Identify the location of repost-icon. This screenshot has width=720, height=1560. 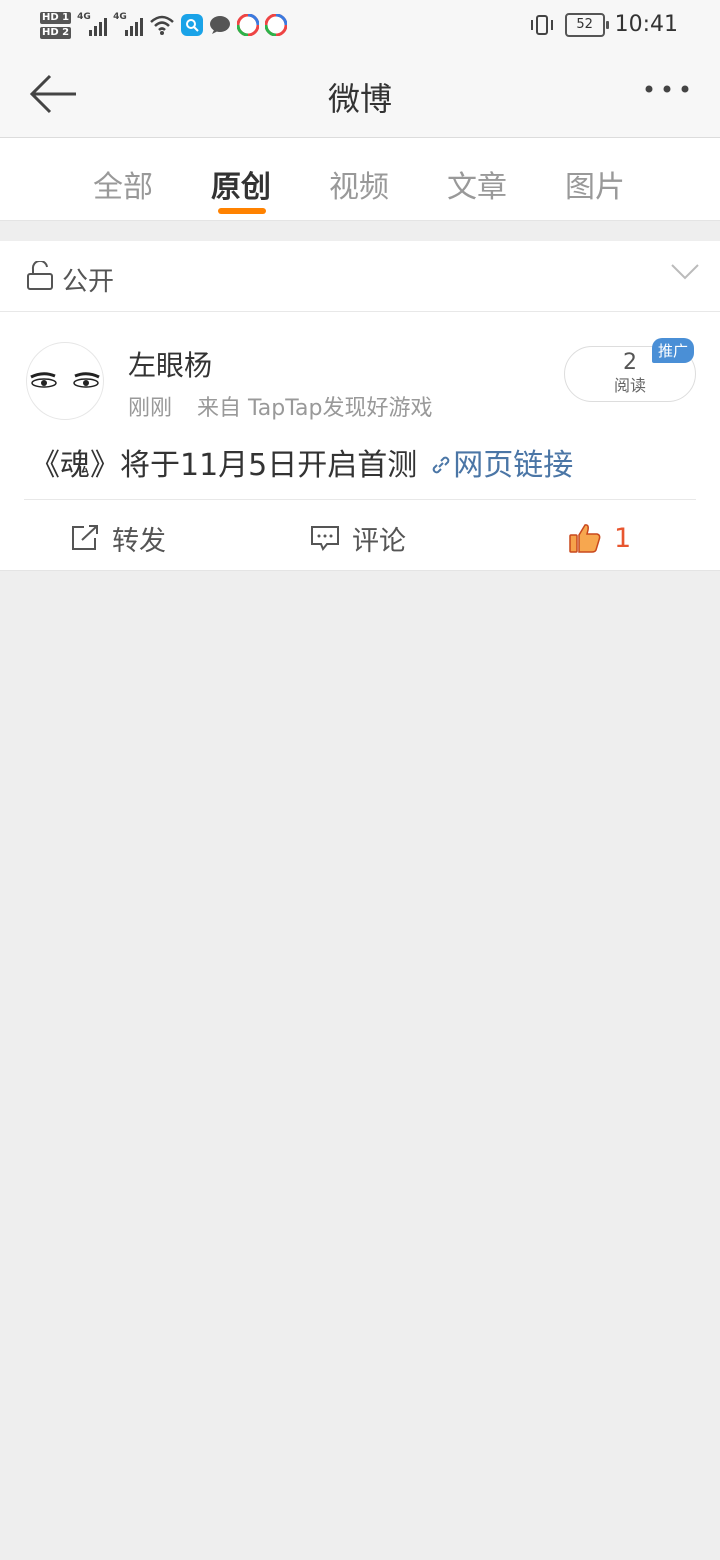
(85, 537).